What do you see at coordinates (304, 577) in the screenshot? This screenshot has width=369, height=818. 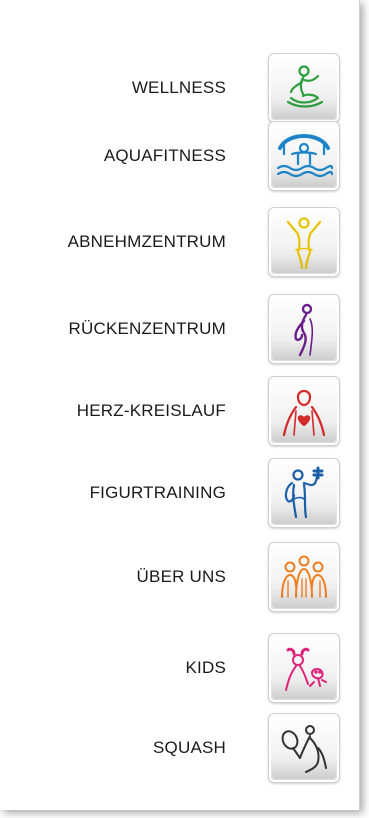 I see `group-people-icon` at bounding box center [304, 577].